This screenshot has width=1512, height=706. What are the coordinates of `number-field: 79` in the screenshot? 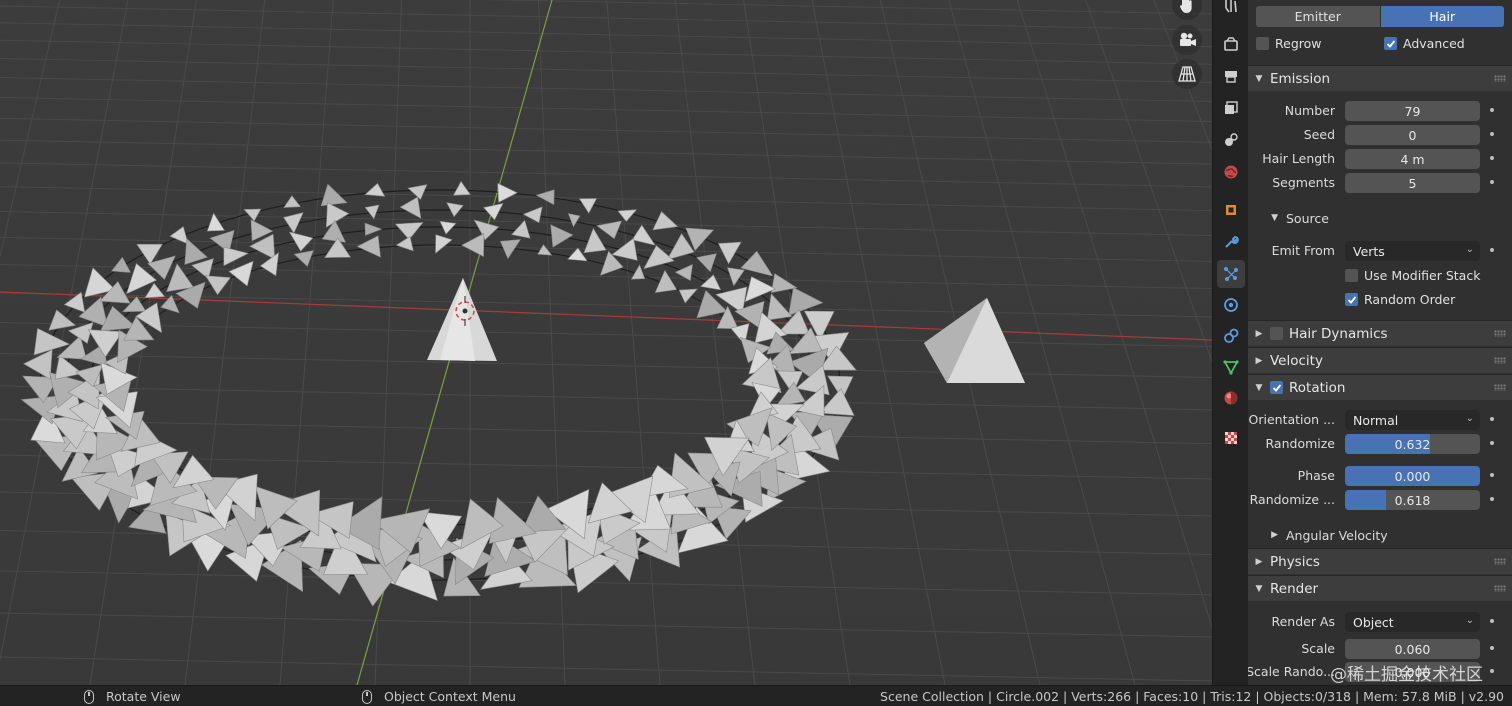 It's located at (1412, 111).